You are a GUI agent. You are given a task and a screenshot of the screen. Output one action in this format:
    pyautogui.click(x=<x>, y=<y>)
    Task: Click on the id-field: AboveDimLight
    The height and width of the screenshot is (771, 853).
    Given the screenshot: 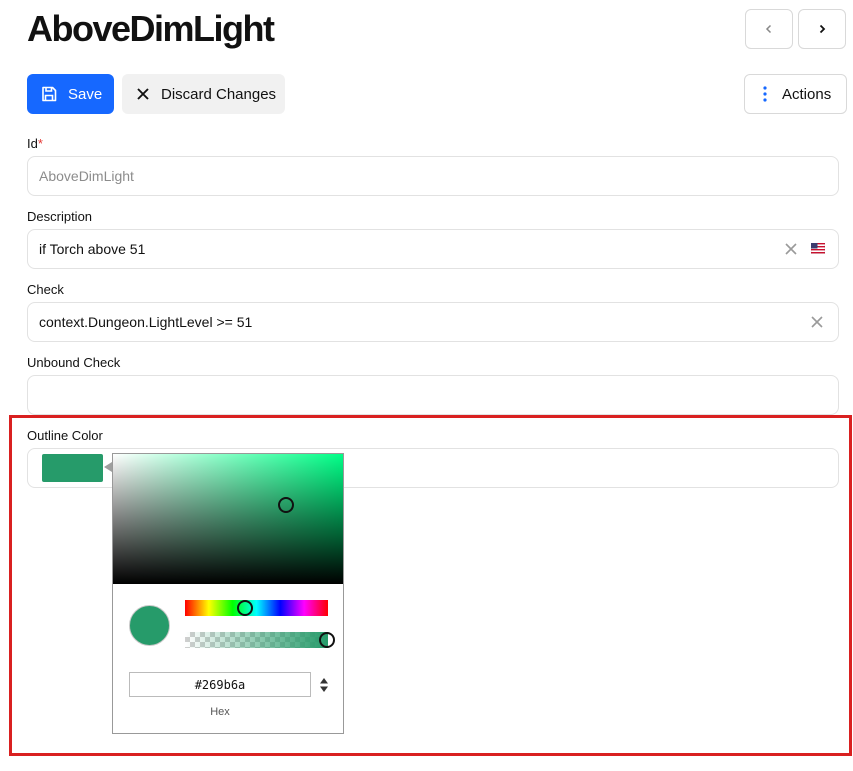 What is the action you would take?
    pyautogui.click(x=433, y=176)
    